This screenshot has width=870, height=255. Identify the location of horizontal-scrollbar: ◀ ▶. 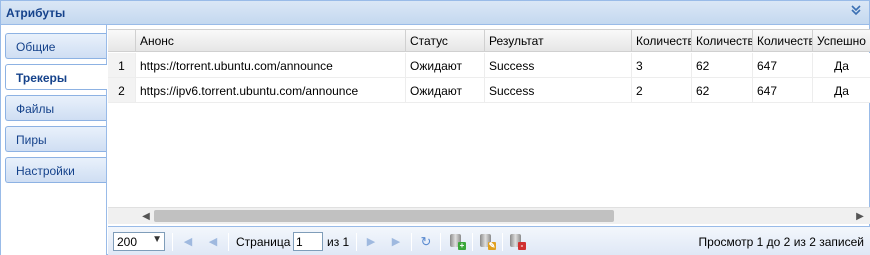
(489, 215).